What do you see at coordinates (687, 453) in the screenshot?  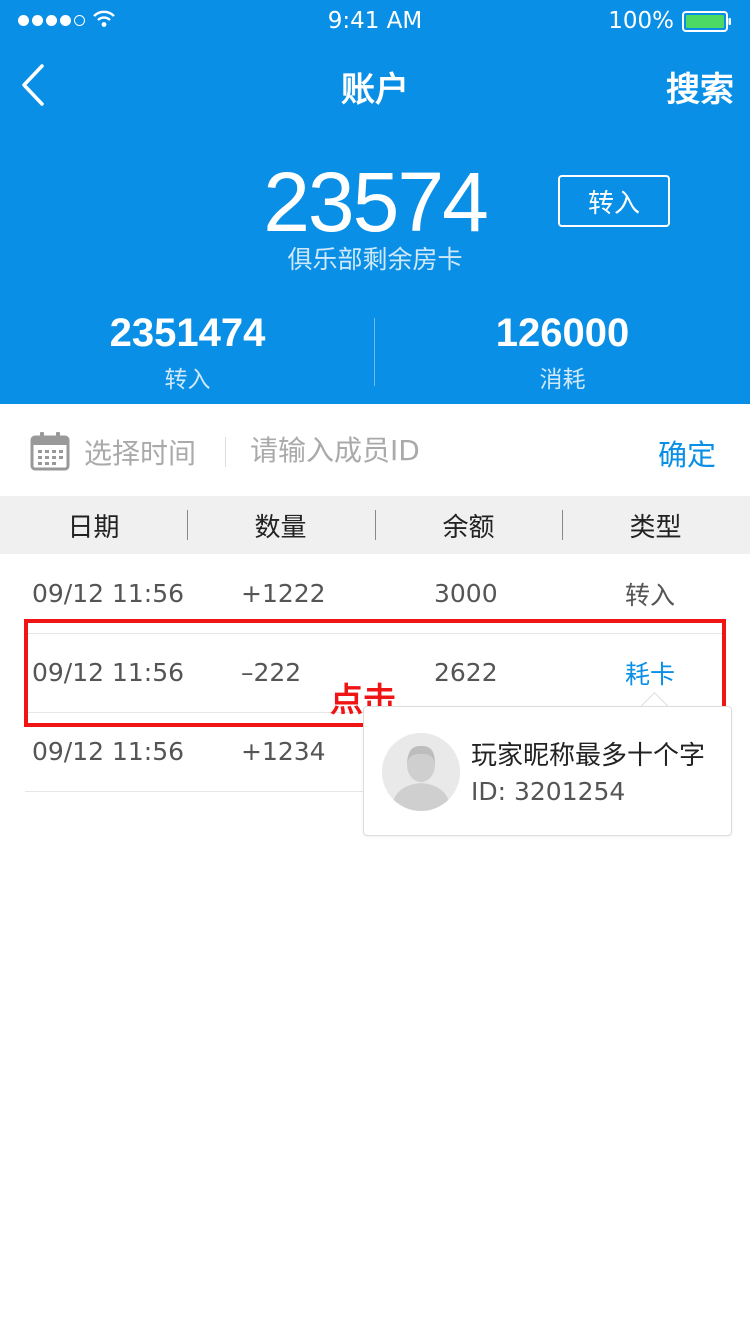 I see `confirm-button: 确定` at bounding box center [687, 453].